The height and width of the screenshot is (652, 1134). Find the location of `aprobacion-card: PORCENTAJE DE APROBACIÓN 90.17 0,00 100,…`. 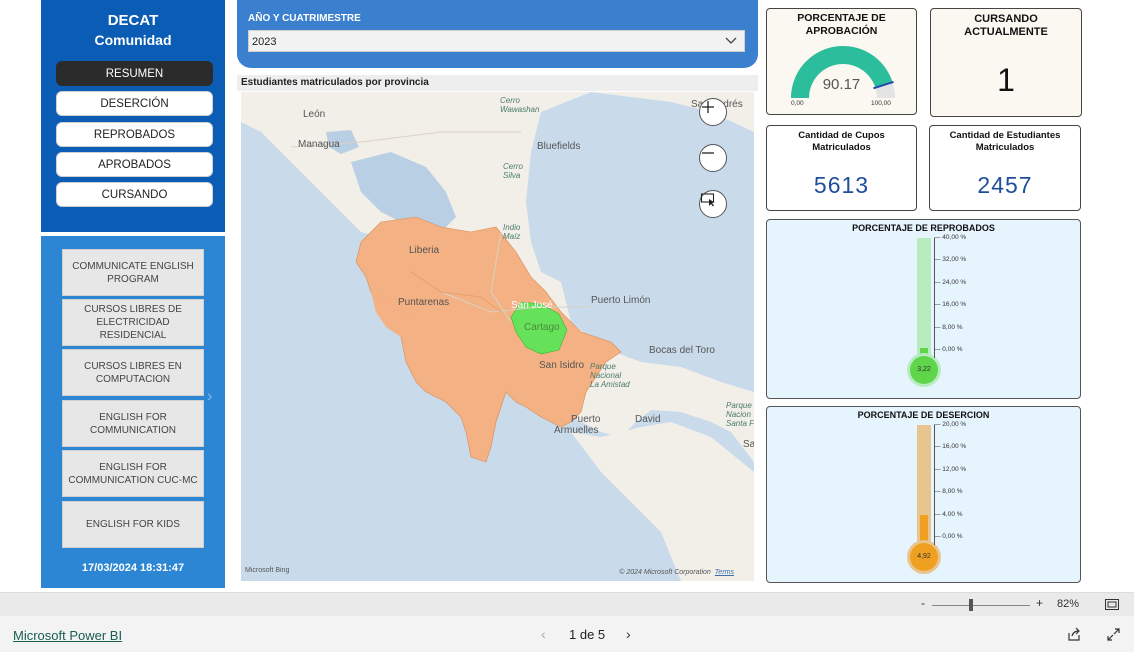

aprobacion-card: PORCENTAJE DE APROBACIÓN 90.17 0,00 100,… is located at coordinates (841, 61).